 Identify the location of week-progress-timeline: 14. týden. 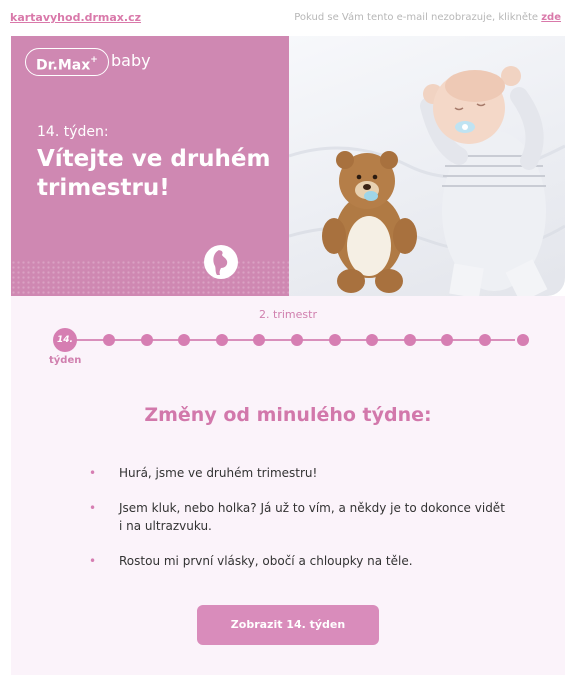
(289, 348).